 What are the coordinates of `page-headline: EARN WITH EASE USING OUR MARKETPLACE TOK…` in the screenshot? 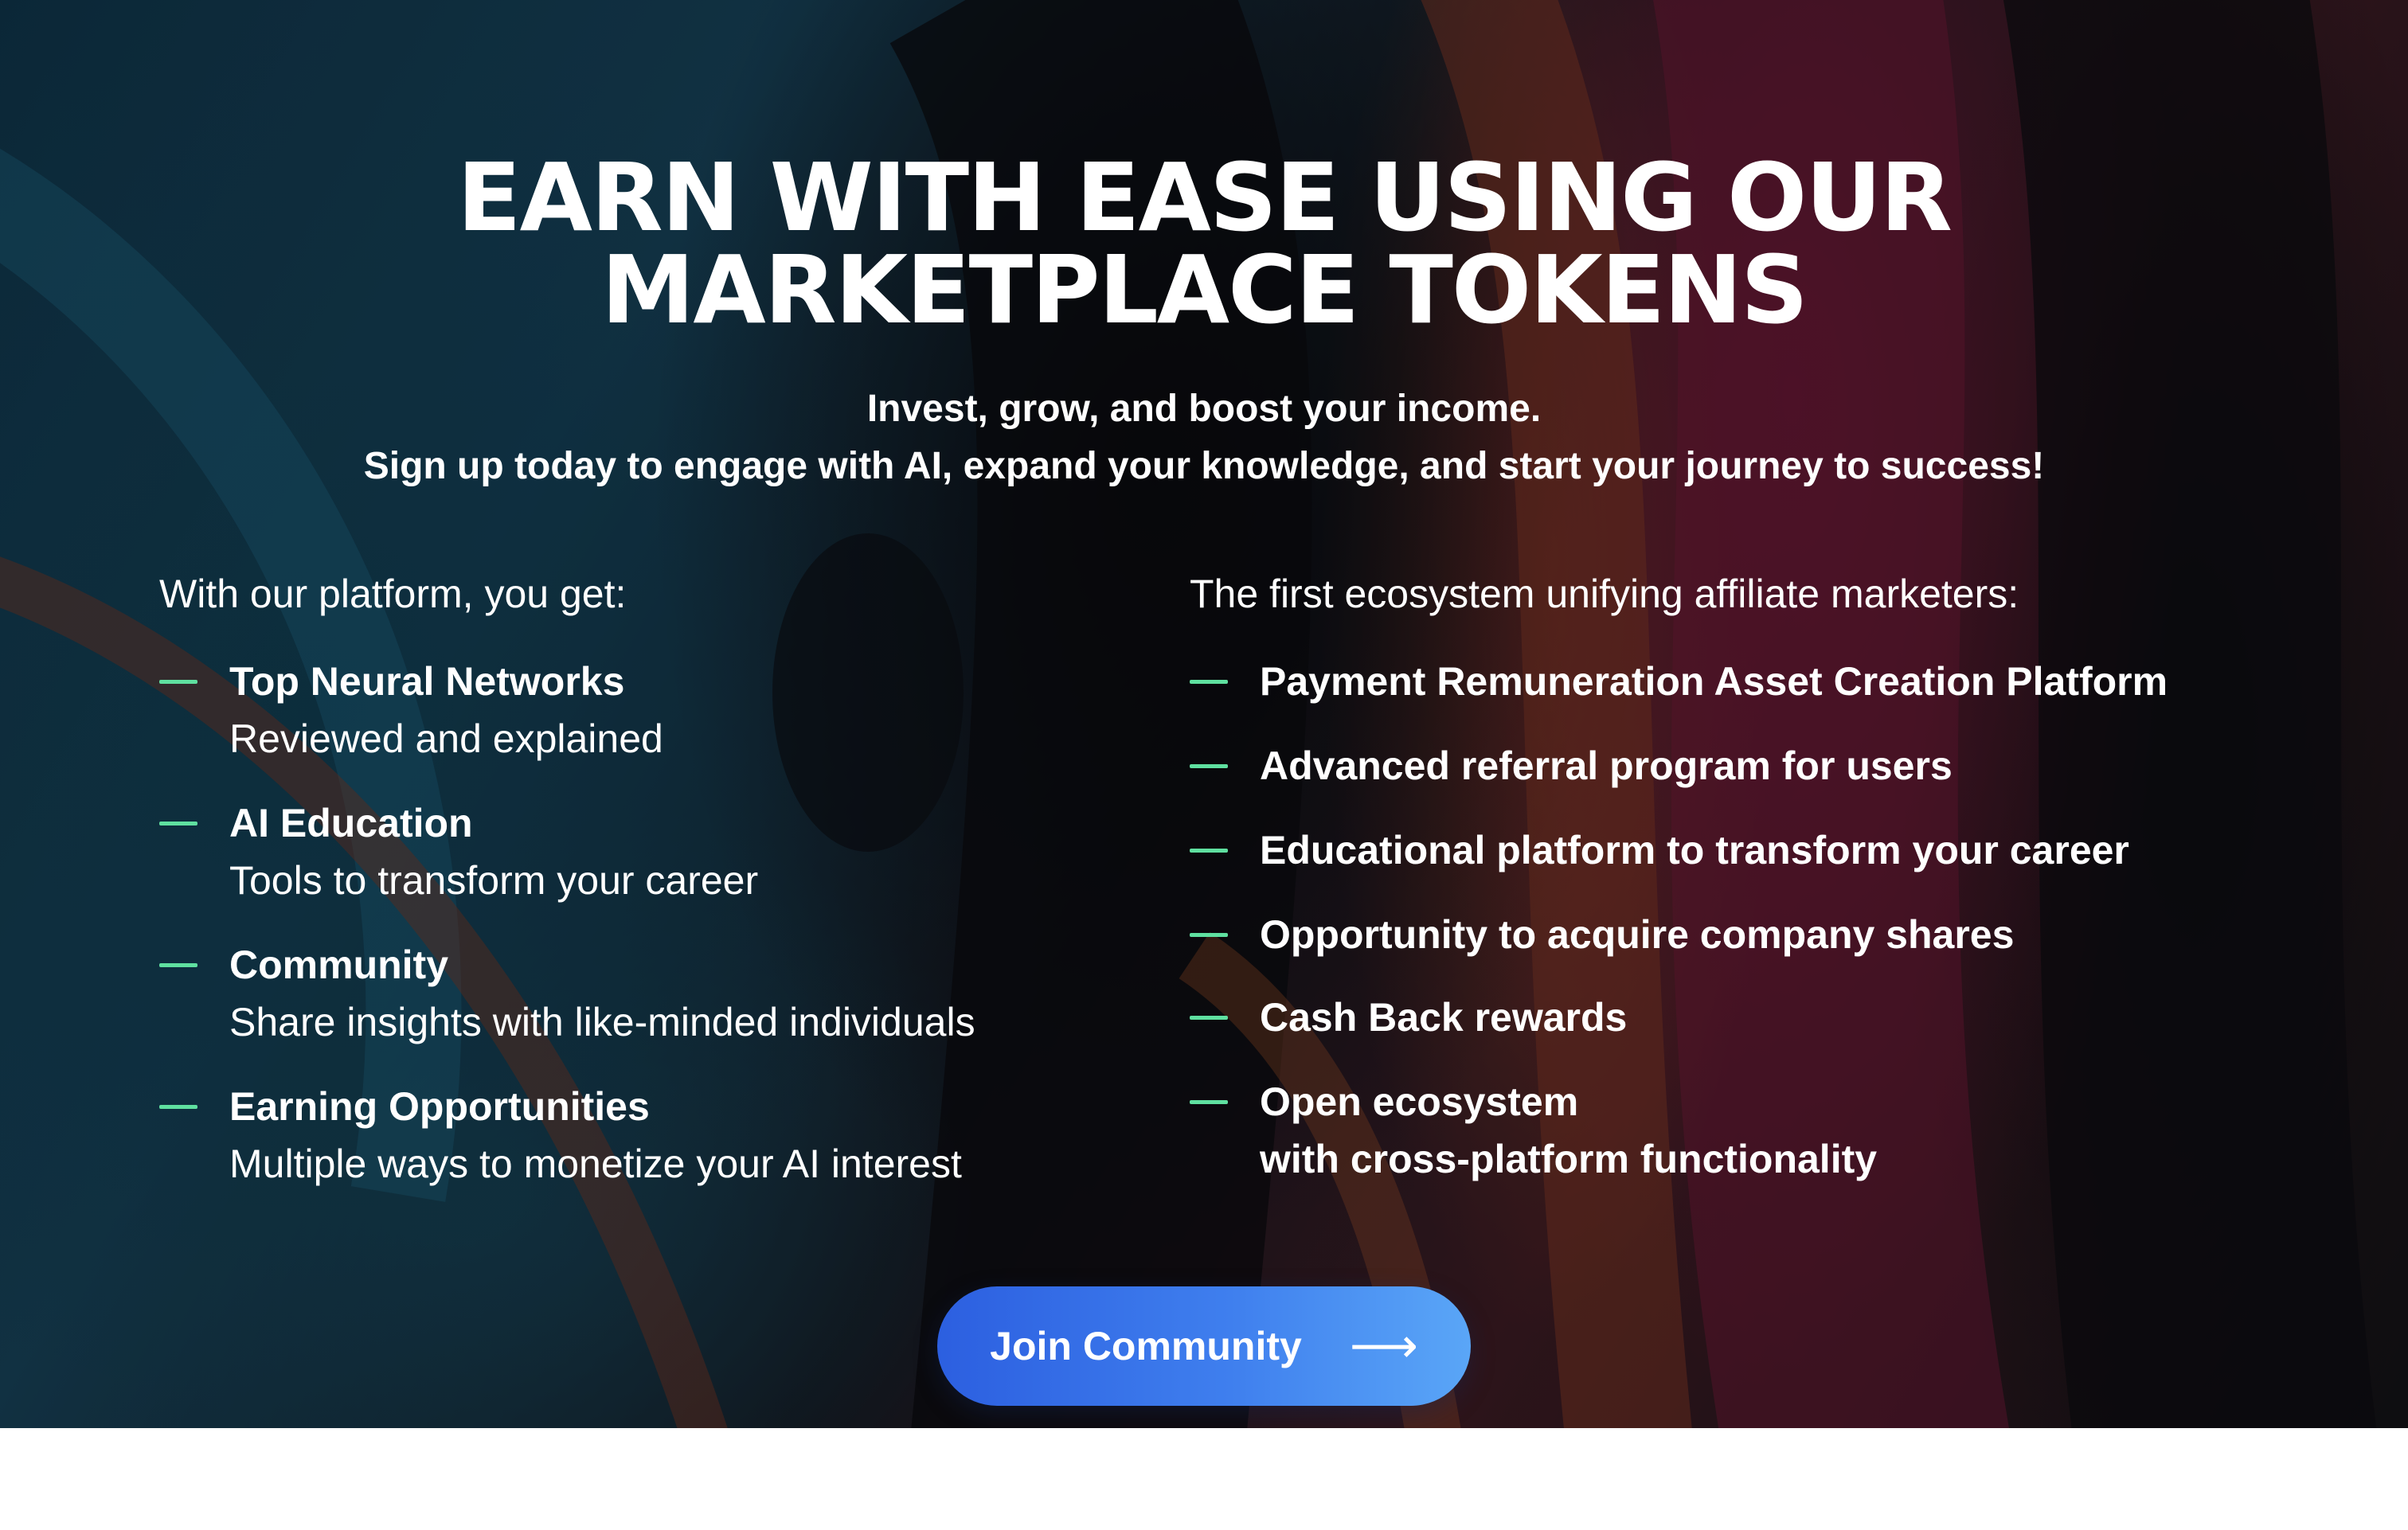 It's located at (1204, 243).